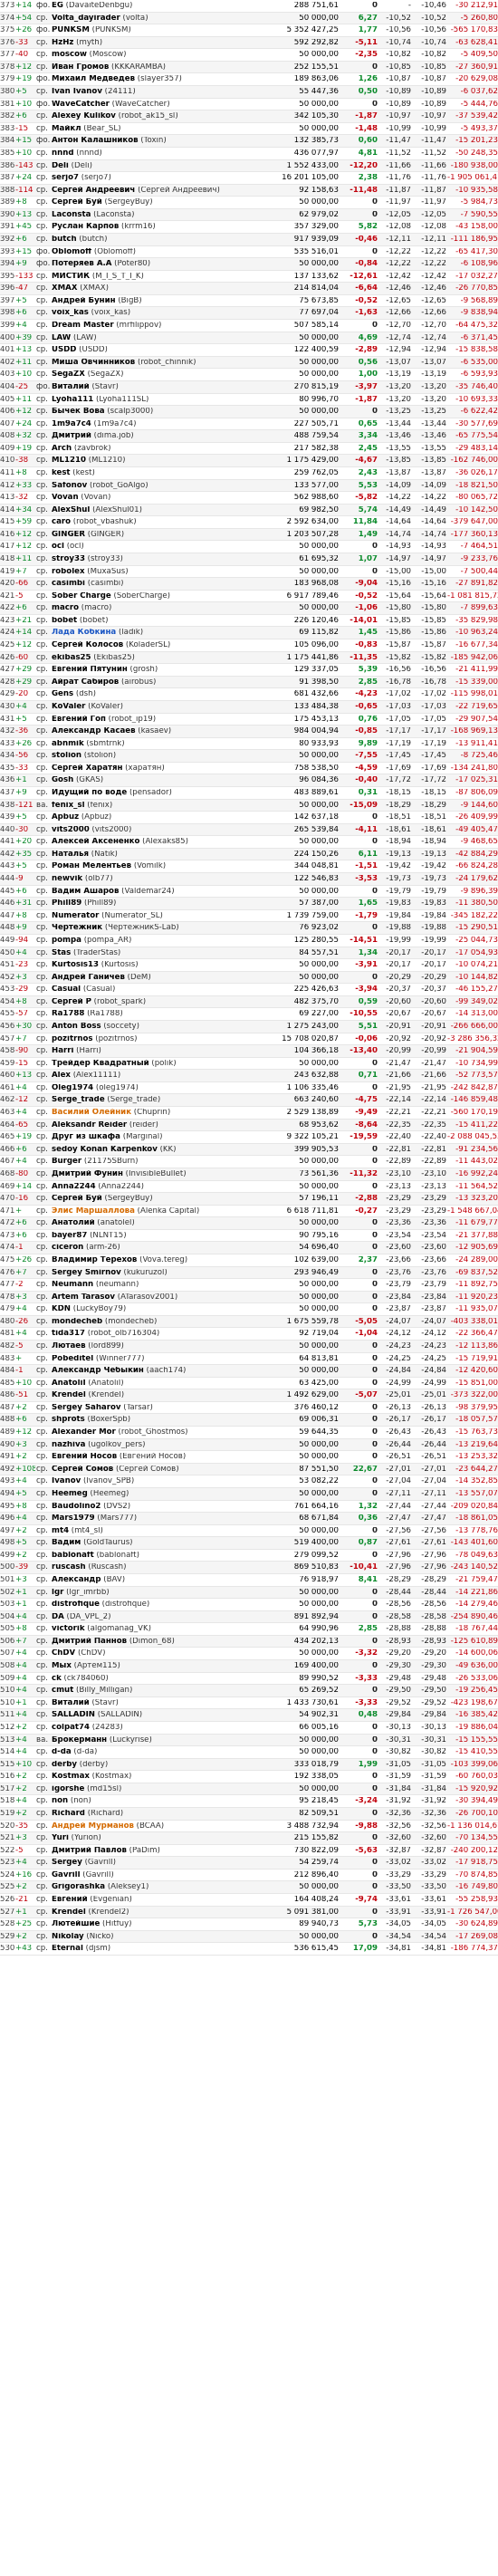 The width and height of the screenshot is (498, 2576). Describe the element at coordinates (68, 1445) in the screenshot. I see `trader-nick-link: nazhiva` at that location.